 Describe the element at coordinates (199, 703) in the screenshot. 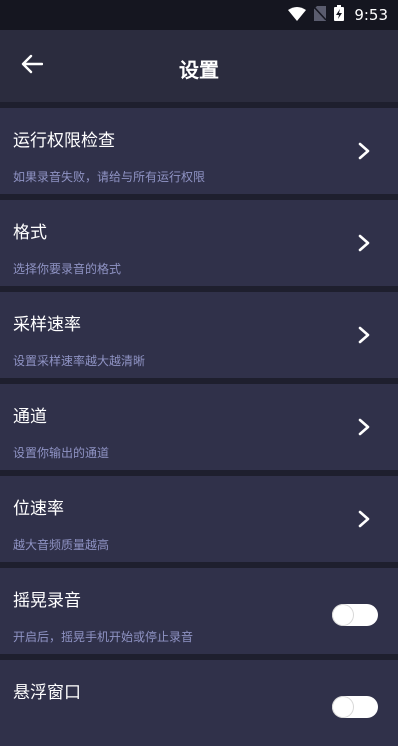

I see `setting-floating-window: 悬浮窗口` at that location.